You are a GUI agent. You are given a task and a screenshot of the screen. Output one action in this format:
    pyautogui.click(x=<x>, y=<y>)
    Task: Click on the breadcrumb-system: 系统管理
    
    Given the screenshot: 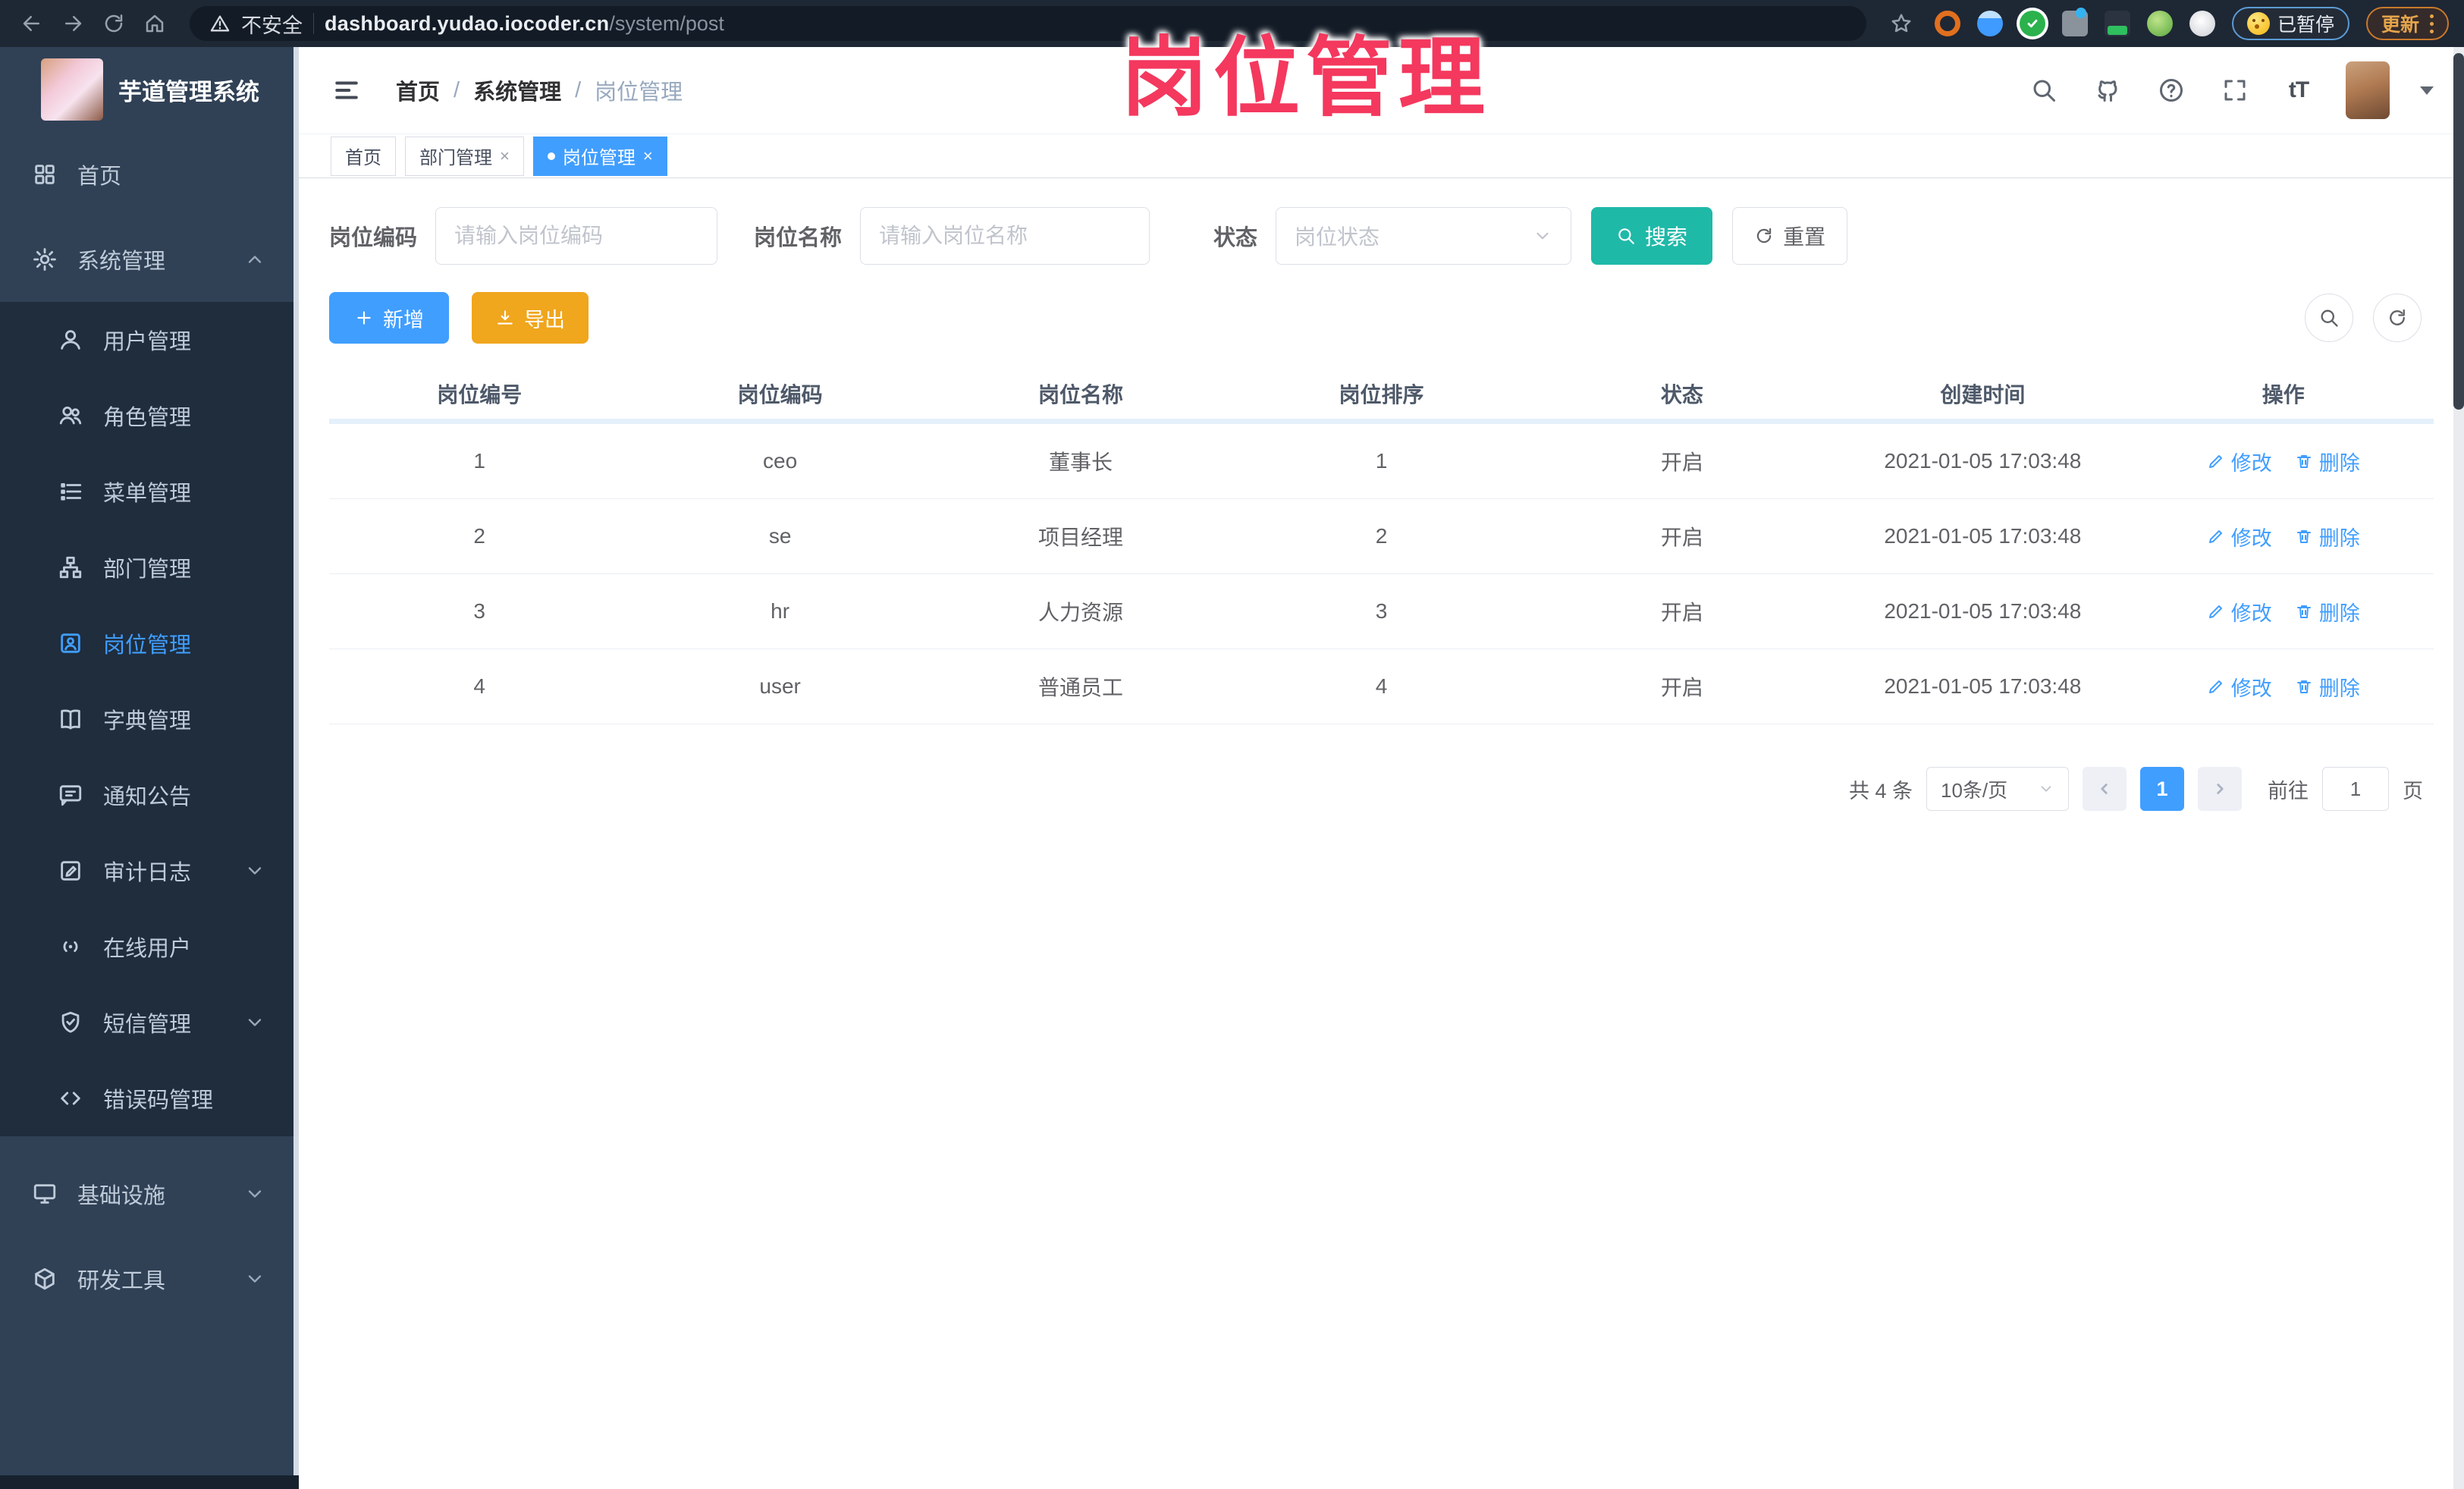 What is the action you would take?
    pyautogui.click(x=517, y=90)
    